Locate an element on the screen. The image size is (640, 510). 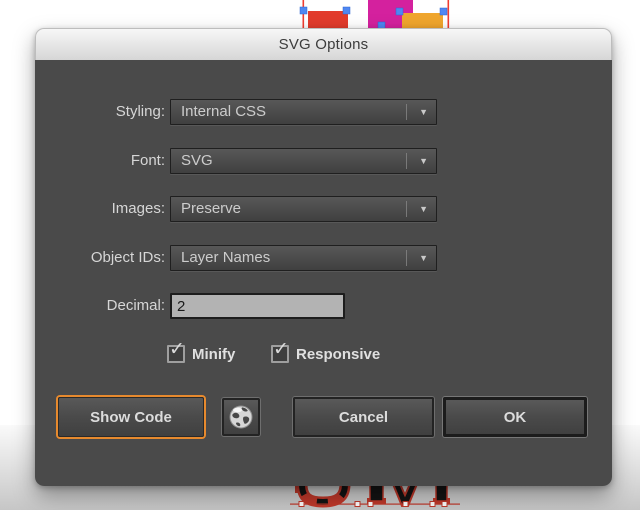
field-row-object-ids: Object IDs: Layer Names ▼ is located at coordinates (323, 258).